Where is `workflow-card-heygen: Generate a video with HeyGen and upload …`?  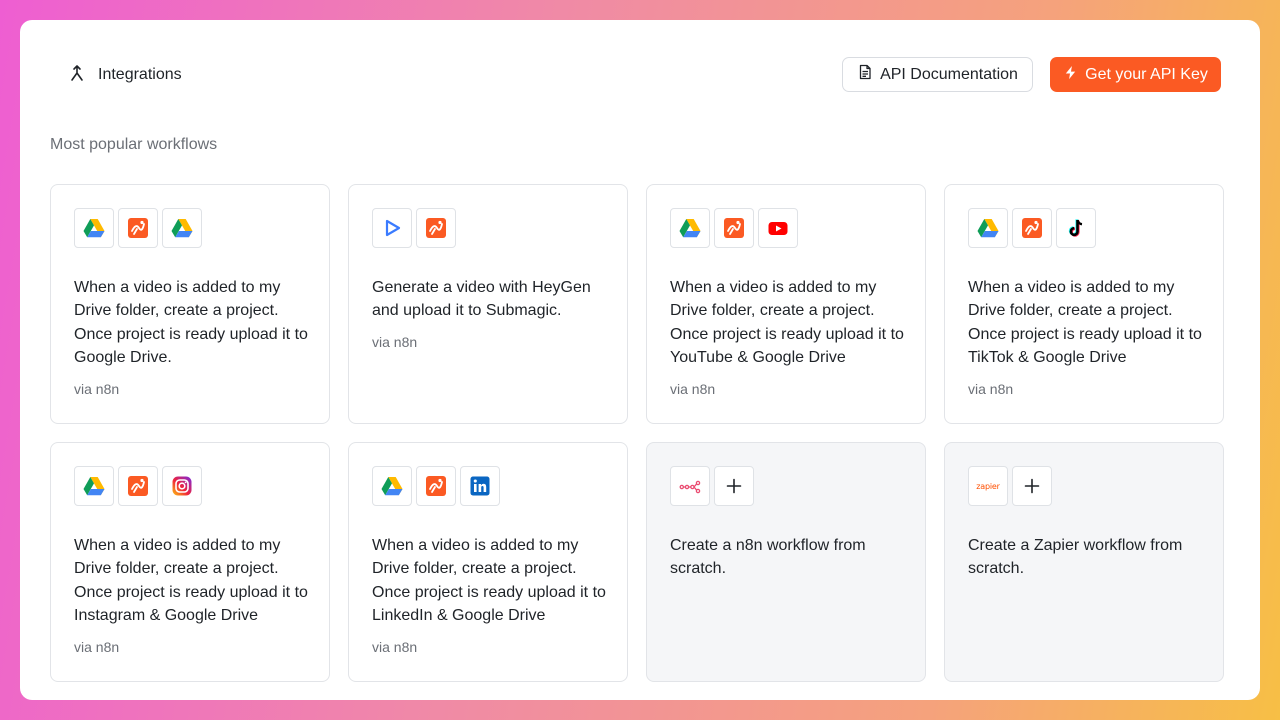 workflow-card-heygen: Generate a video with HeyGen and upload … is located at coordinates (488, 304).